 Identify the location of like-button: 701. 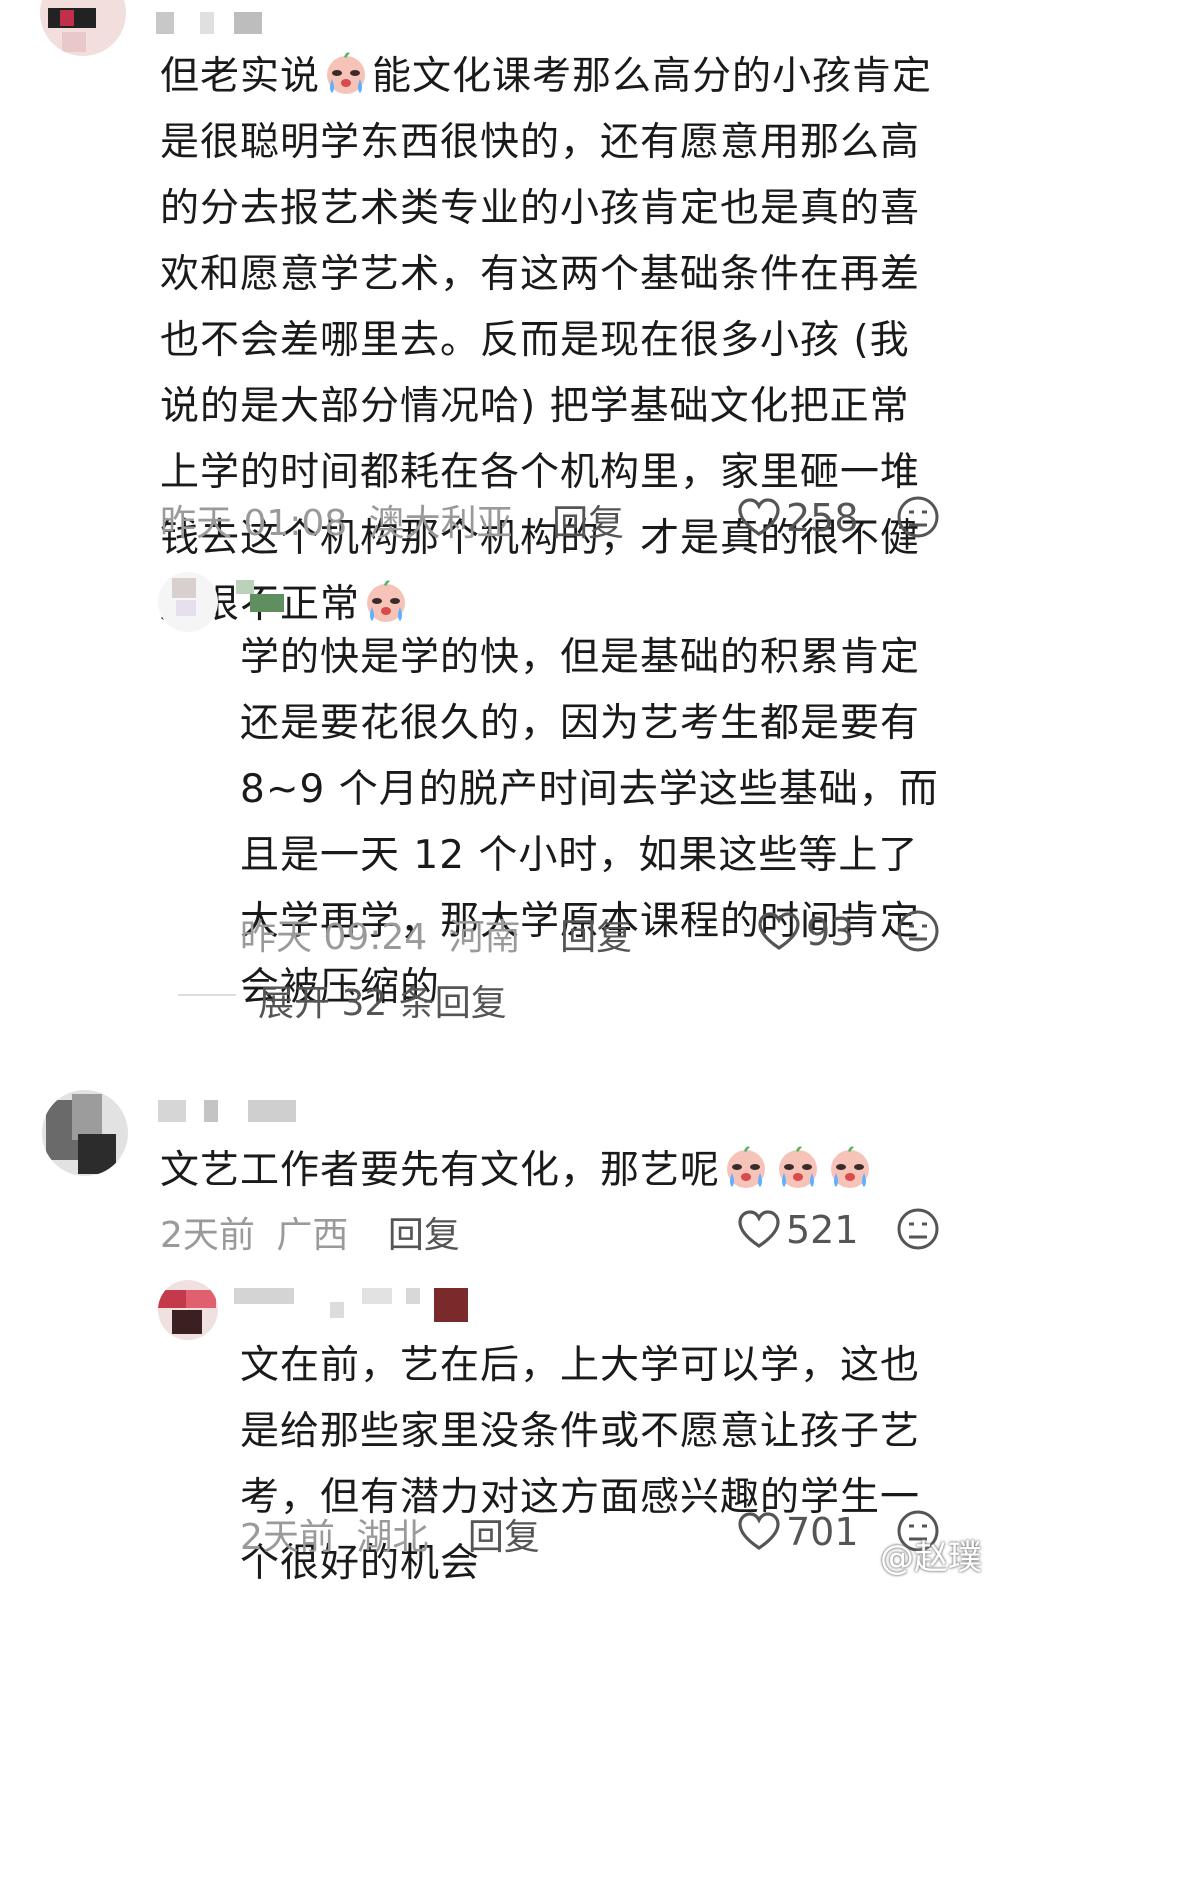
(798, 1532).